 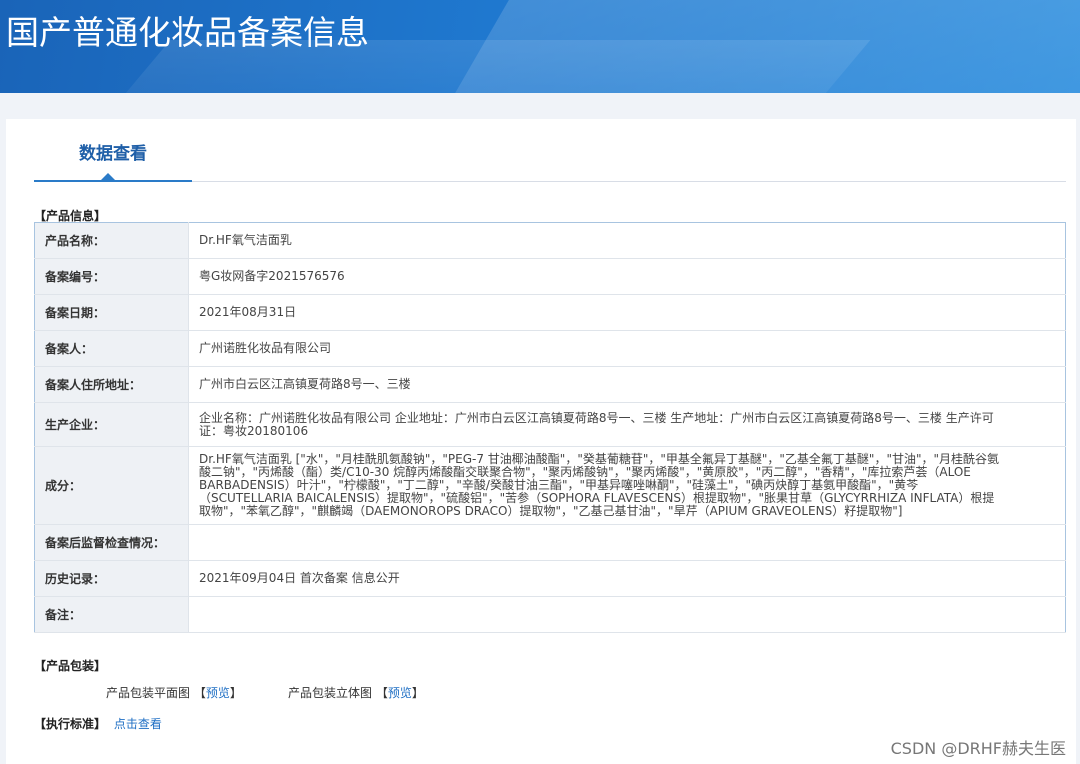 I want to click on tab-data-view-label: 数据查看, so click(x=113, y=154).